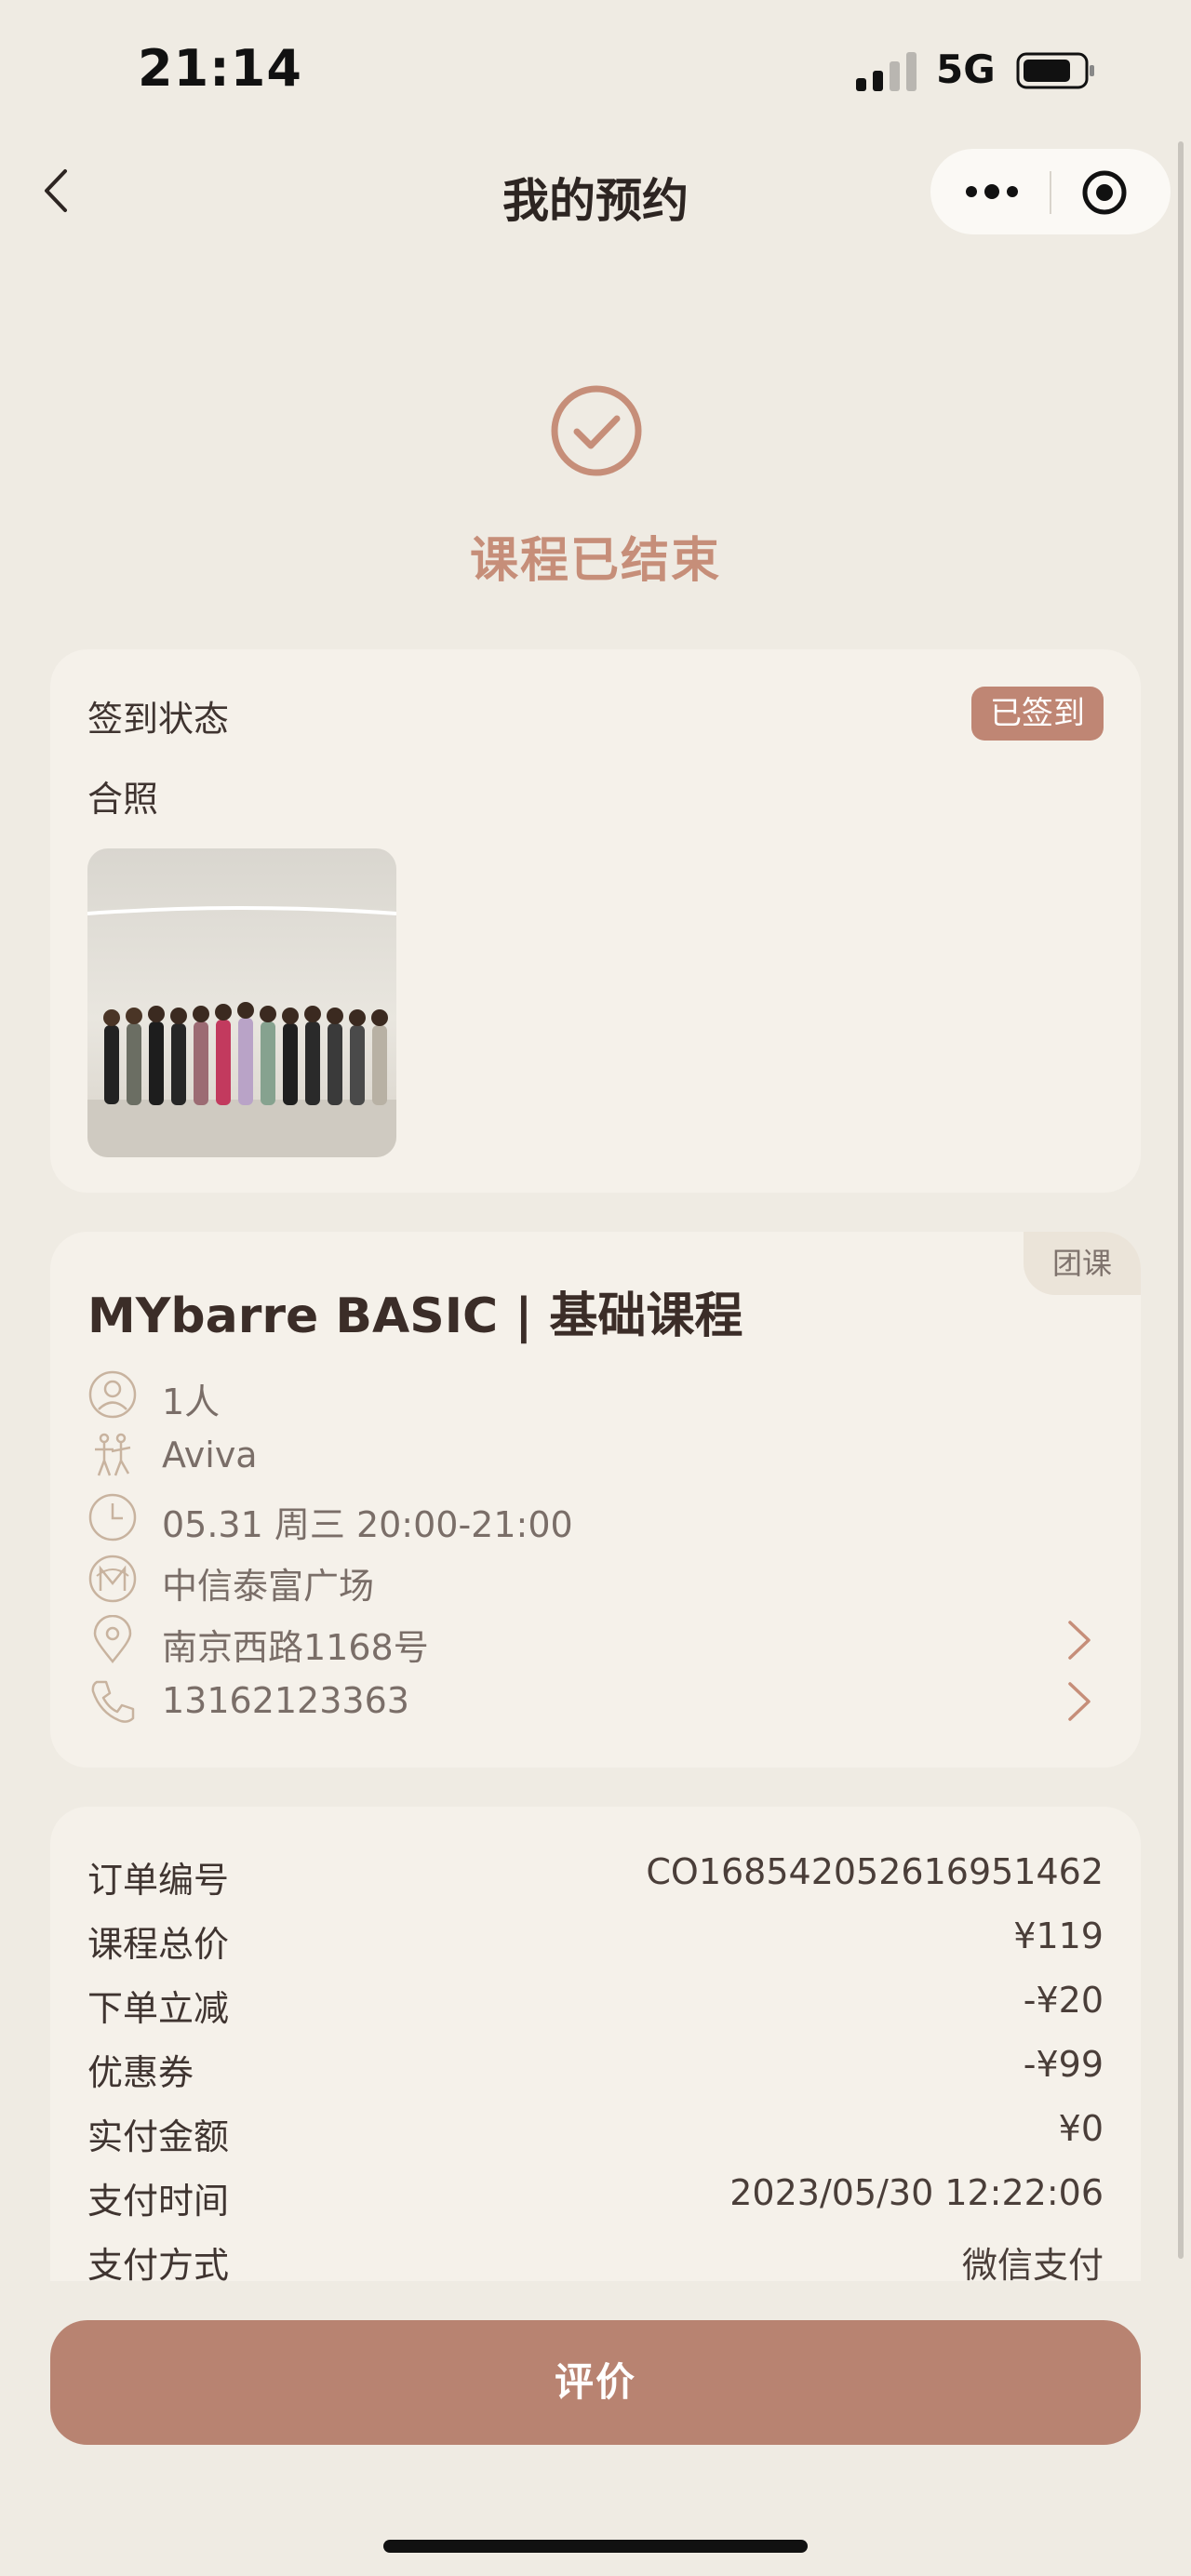 This screenshot has width=1191, height=2576. I want to click on payment-method-label: 支付方式, so click(158, 2263).